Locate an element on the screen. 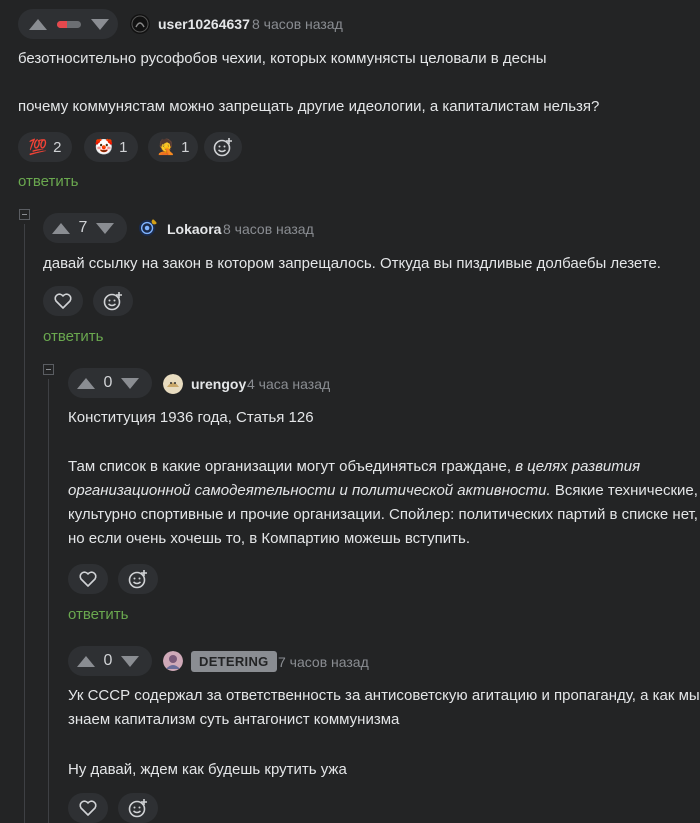 This screenshot has width=700, height=823. rating-bar is located at coordinates (69, 24).